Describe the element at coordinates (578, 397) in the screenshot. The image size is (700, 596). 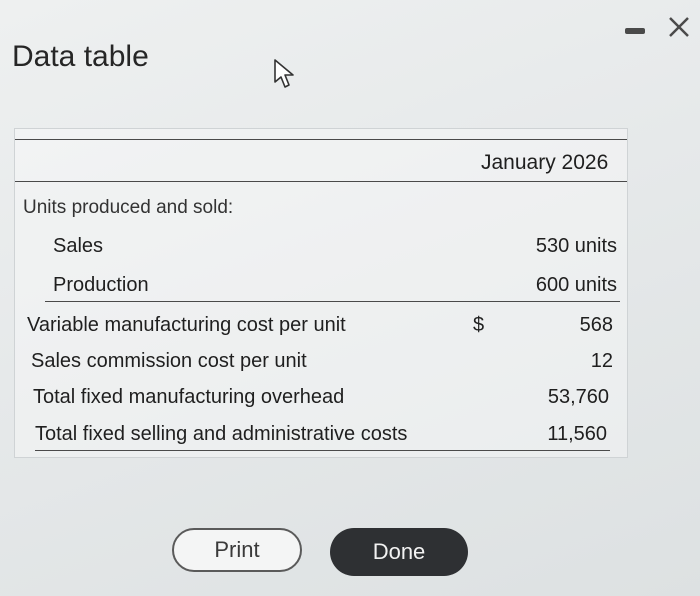
I see `cost-row-value: 53,760` at that location.